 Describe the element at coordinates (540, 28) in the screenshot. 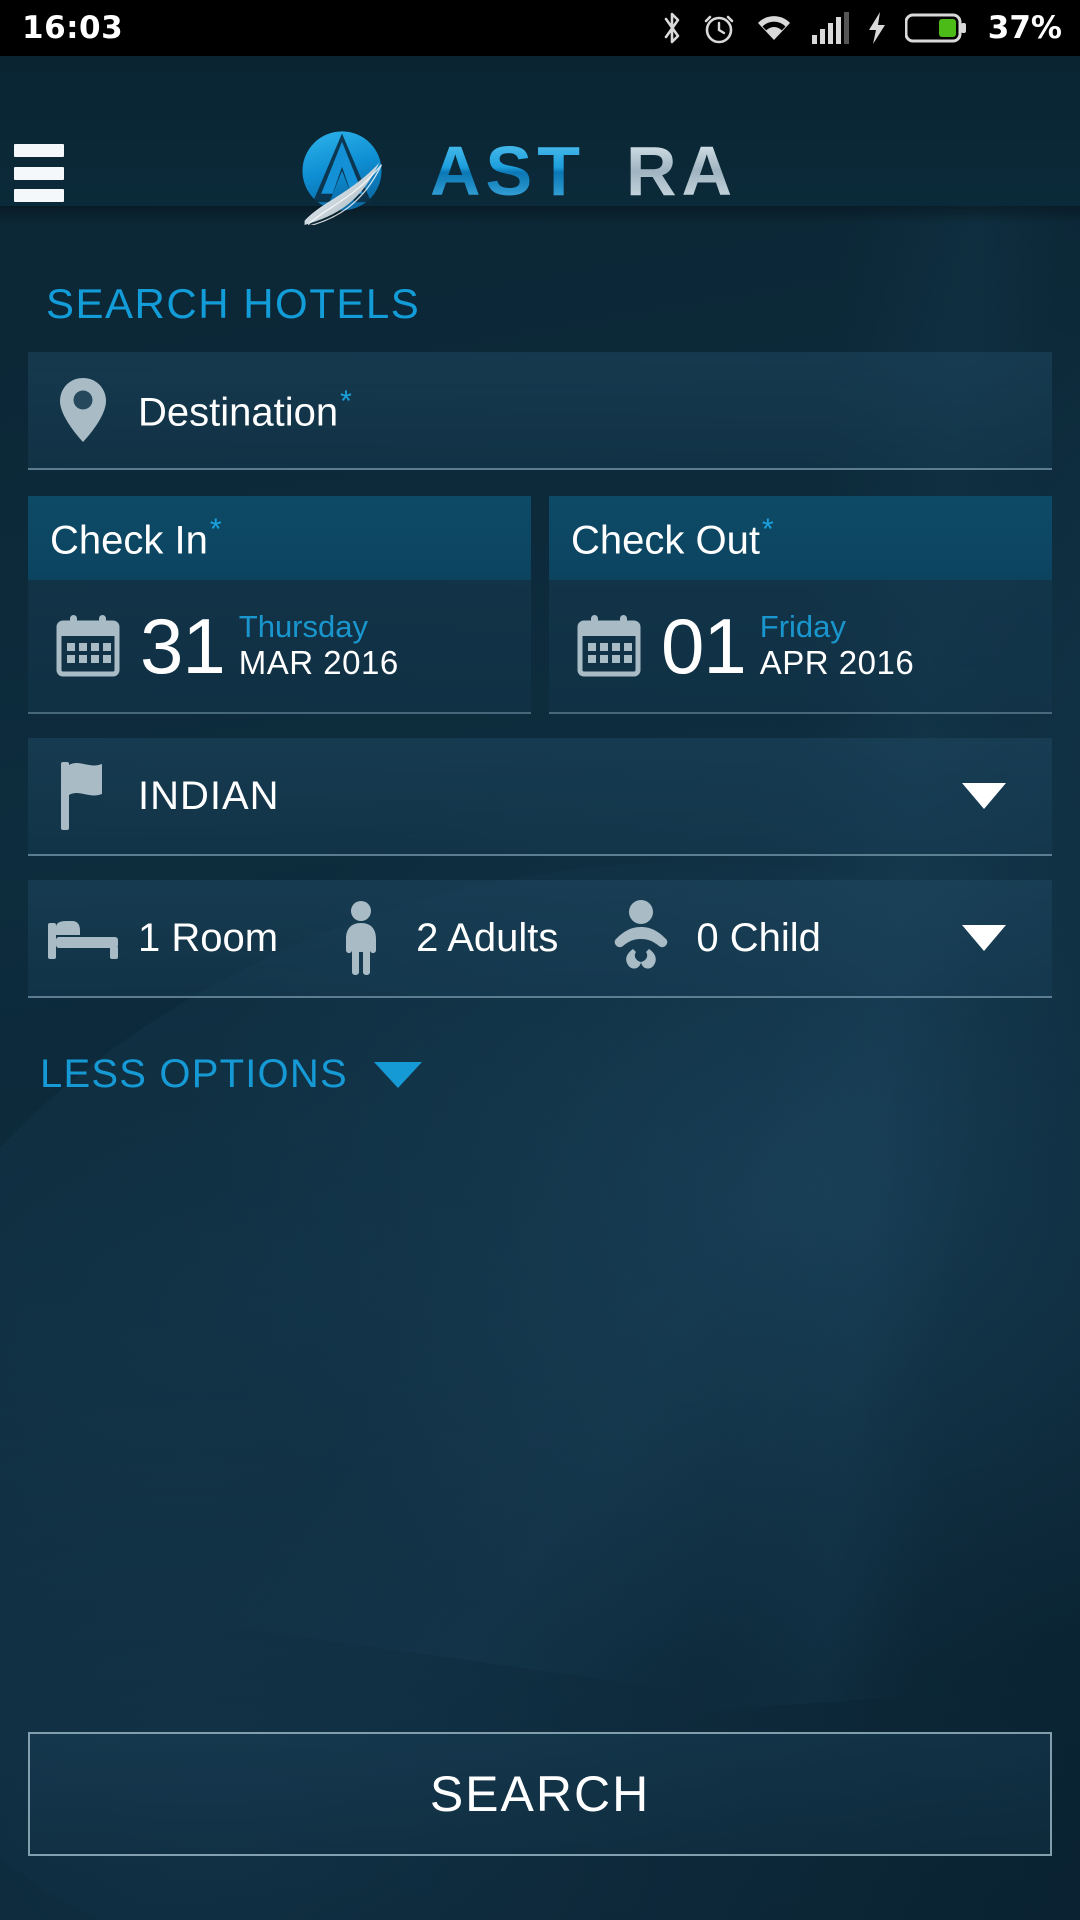

I see `status-bar: 16:03 37%` at that location.